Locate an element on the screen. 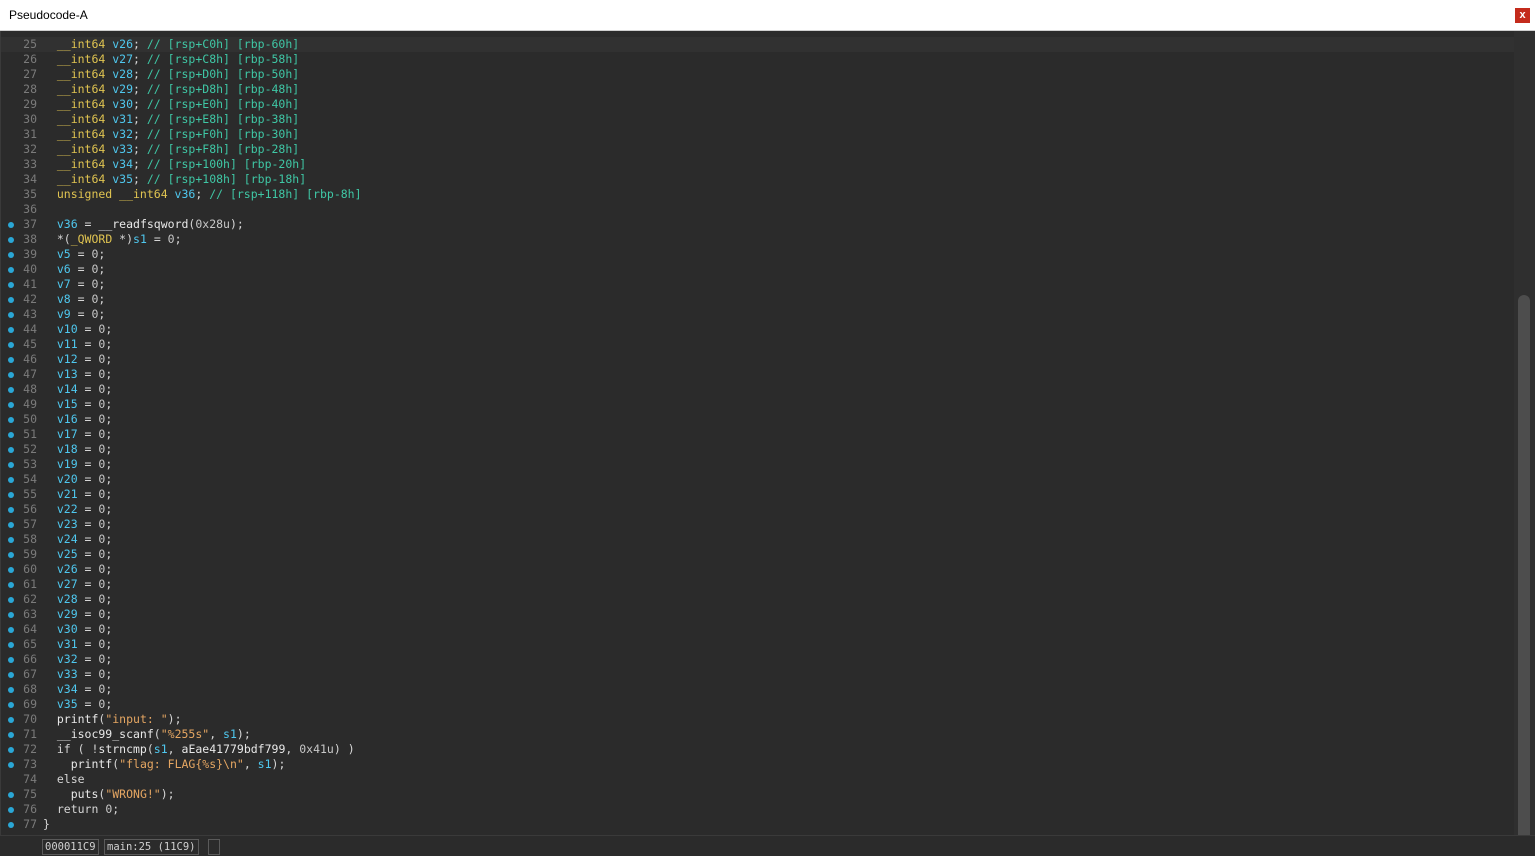  code-line: 69 v35 = 0; is located at coordinates (758, 704).